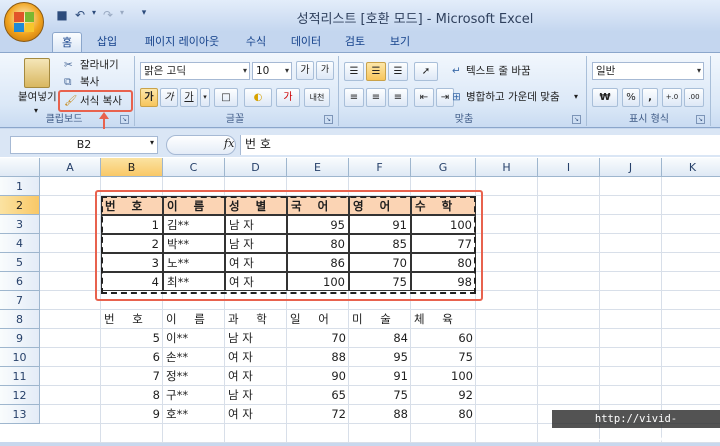 This screenshot has height=446, width=720. Describe the element at coordinates (194, 414) in the screenshot. I see `table-cell: 호**` at that location.